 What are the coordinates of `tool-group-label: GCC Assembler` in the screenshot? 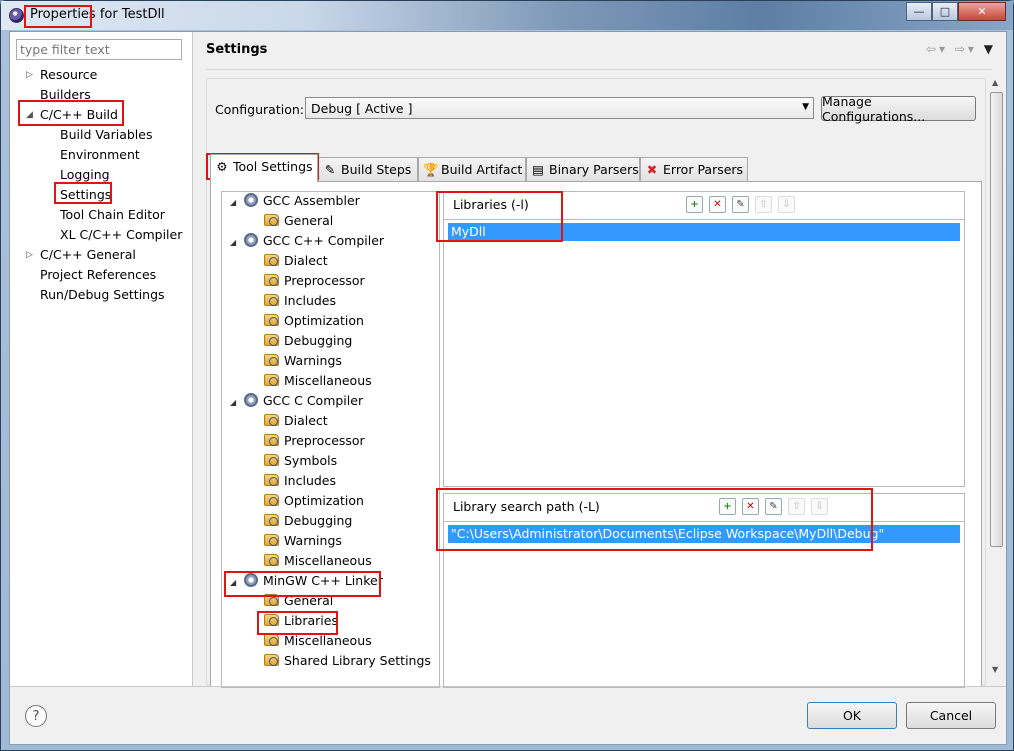 It's located at (311, 200).